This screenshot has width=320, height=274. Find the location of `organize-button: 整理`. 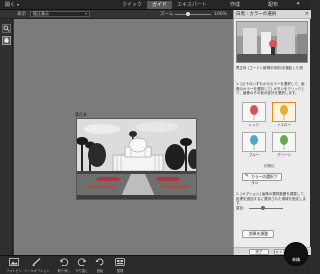

organize-button: 整理 is located at coordinates (120, 265).